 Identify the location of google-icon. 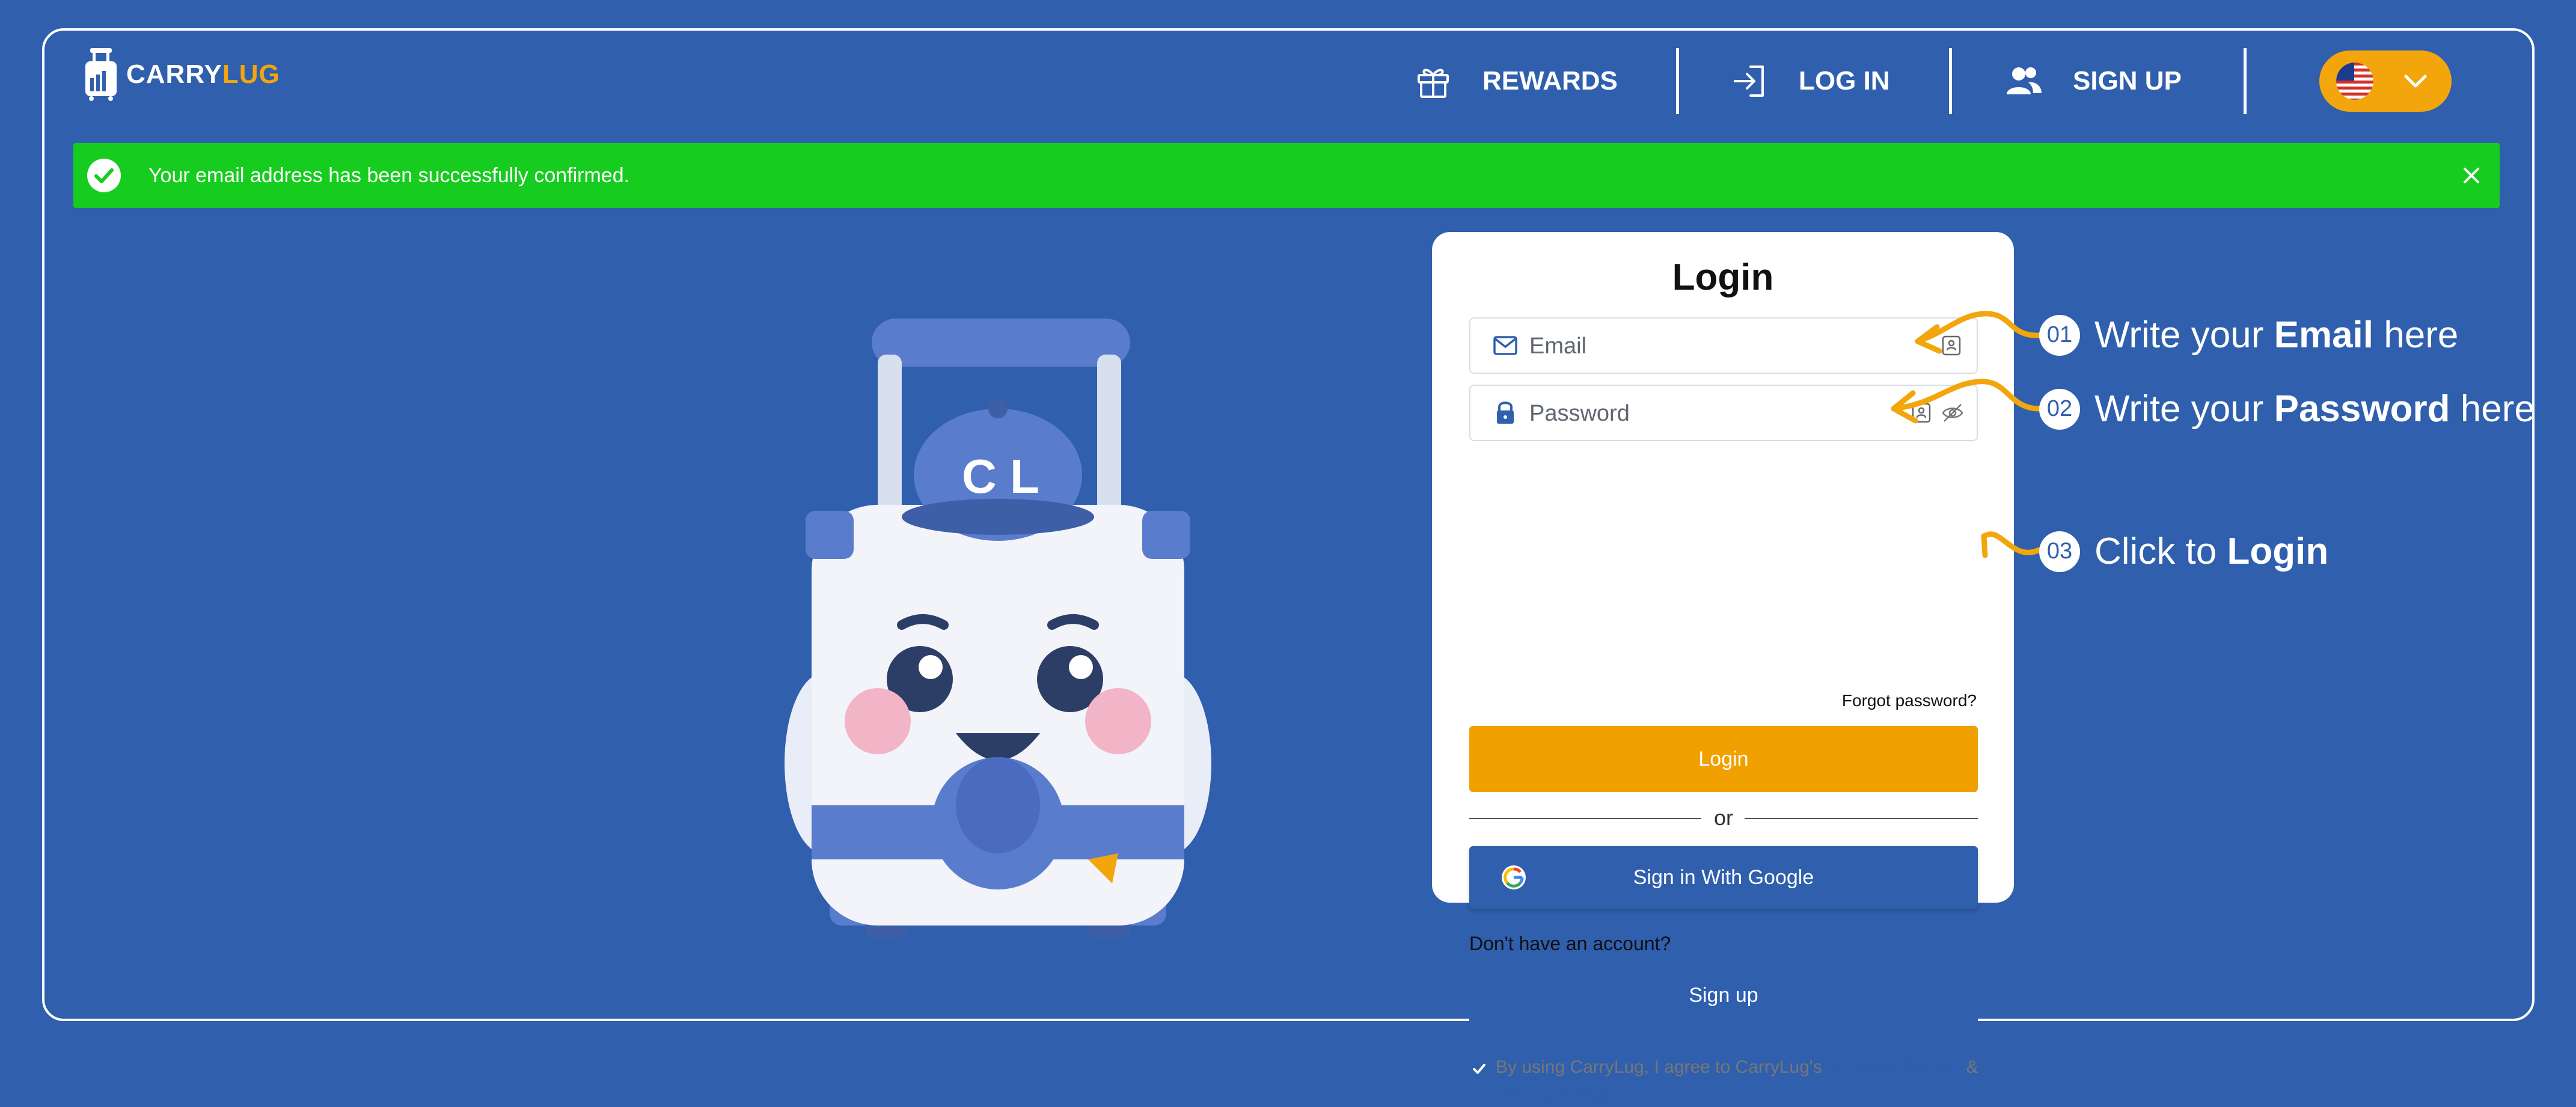
(1514, 877).